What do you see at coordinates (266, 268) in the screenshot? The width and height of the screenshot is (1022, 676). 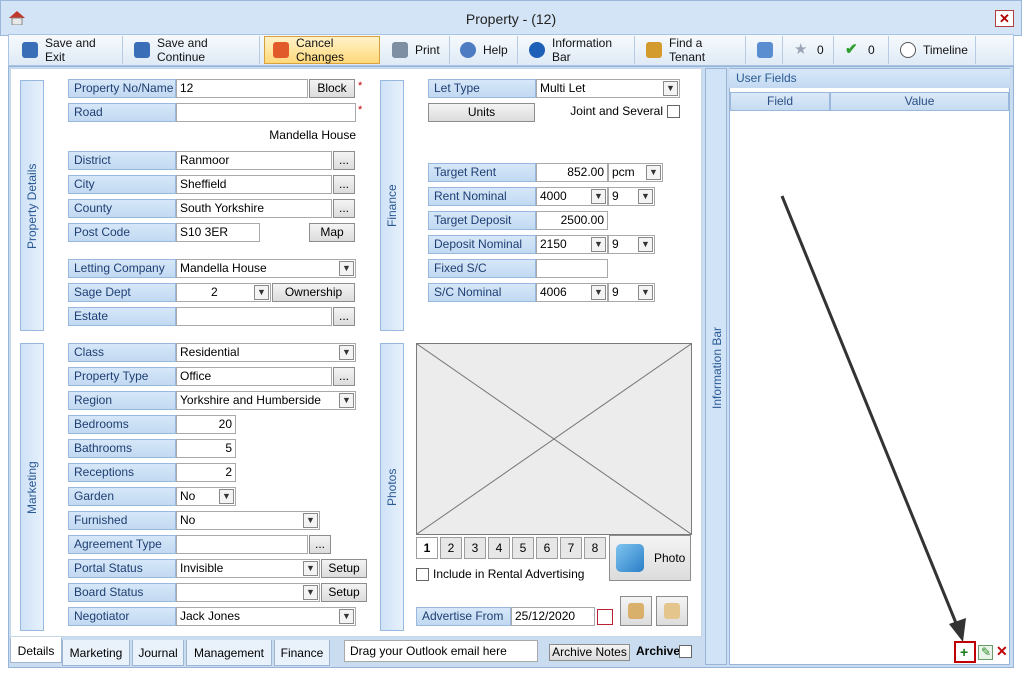 I see `letting-company-select: Mandella House ▼` at bounding box center [266, 268].